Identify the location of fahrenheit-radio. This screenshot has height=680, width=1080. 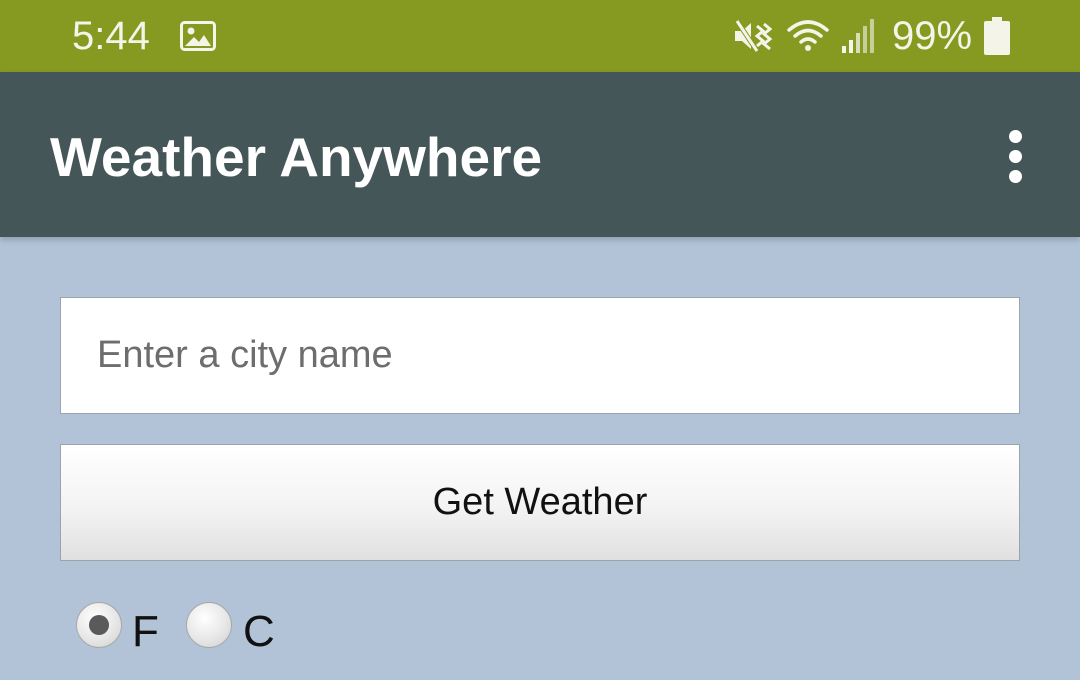
(99, 625).